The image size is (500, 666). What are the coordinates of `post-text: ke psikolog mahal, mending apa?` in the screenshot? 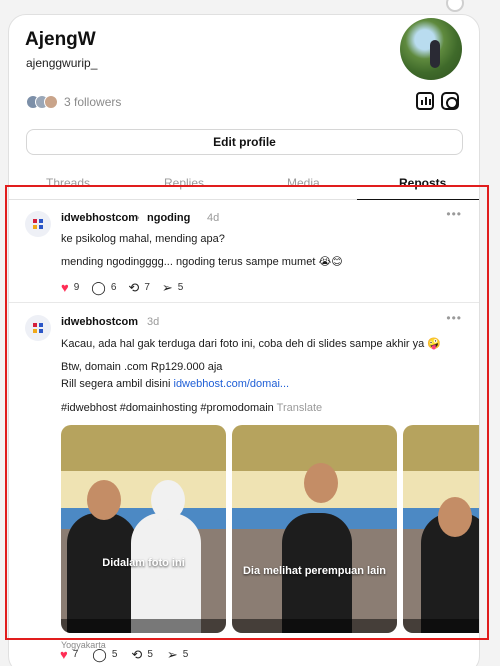 It's located at (143, 239).